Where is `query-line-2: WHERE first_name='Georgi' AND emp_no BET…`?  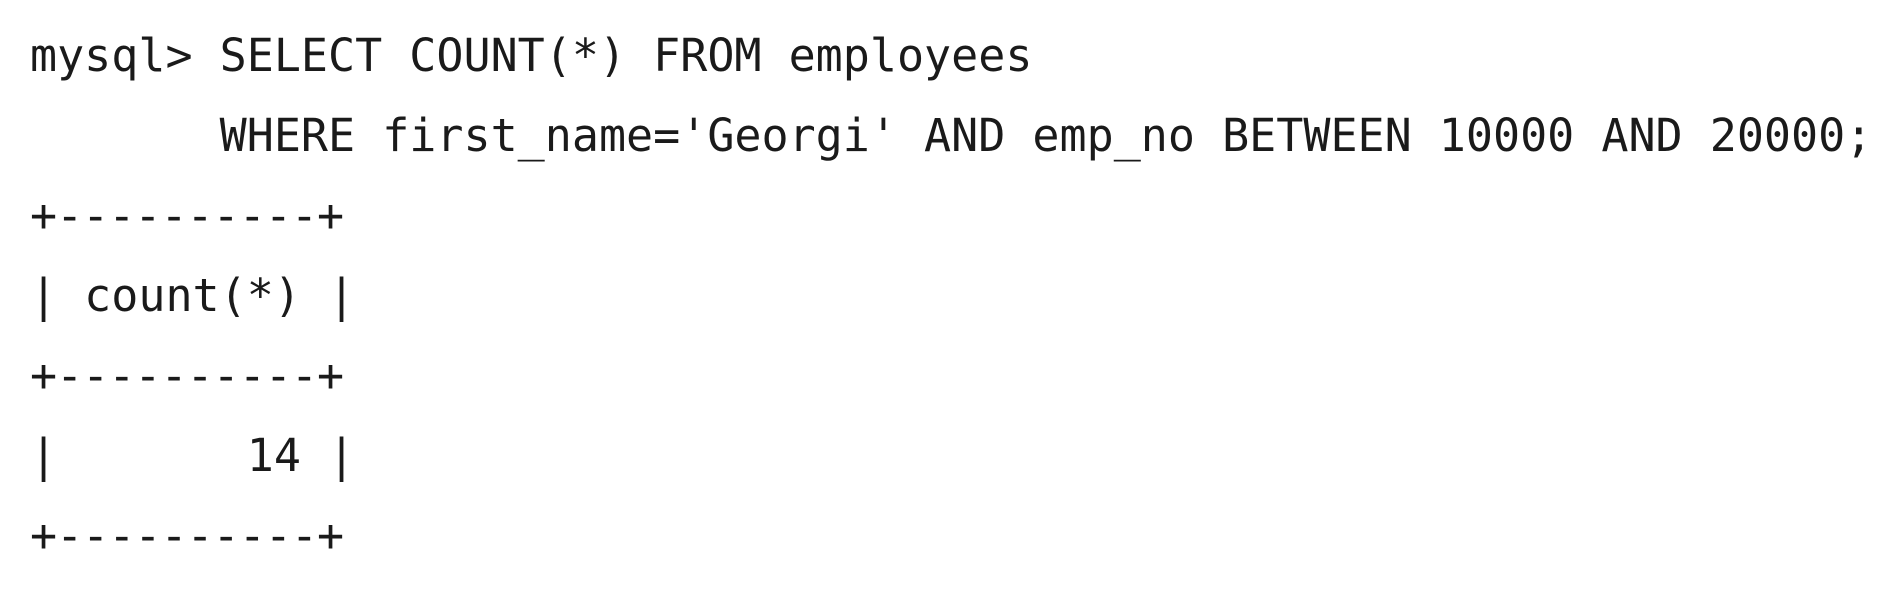
query-line-2: WHERE first_name='Georgi' AND emp_no BET… is located at coordinates (951, 136).